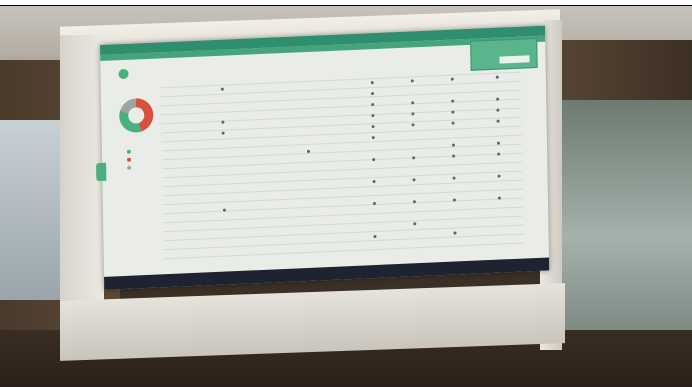 The image size is (692, 387). I want to click on donut-chart, so click(136, 115).